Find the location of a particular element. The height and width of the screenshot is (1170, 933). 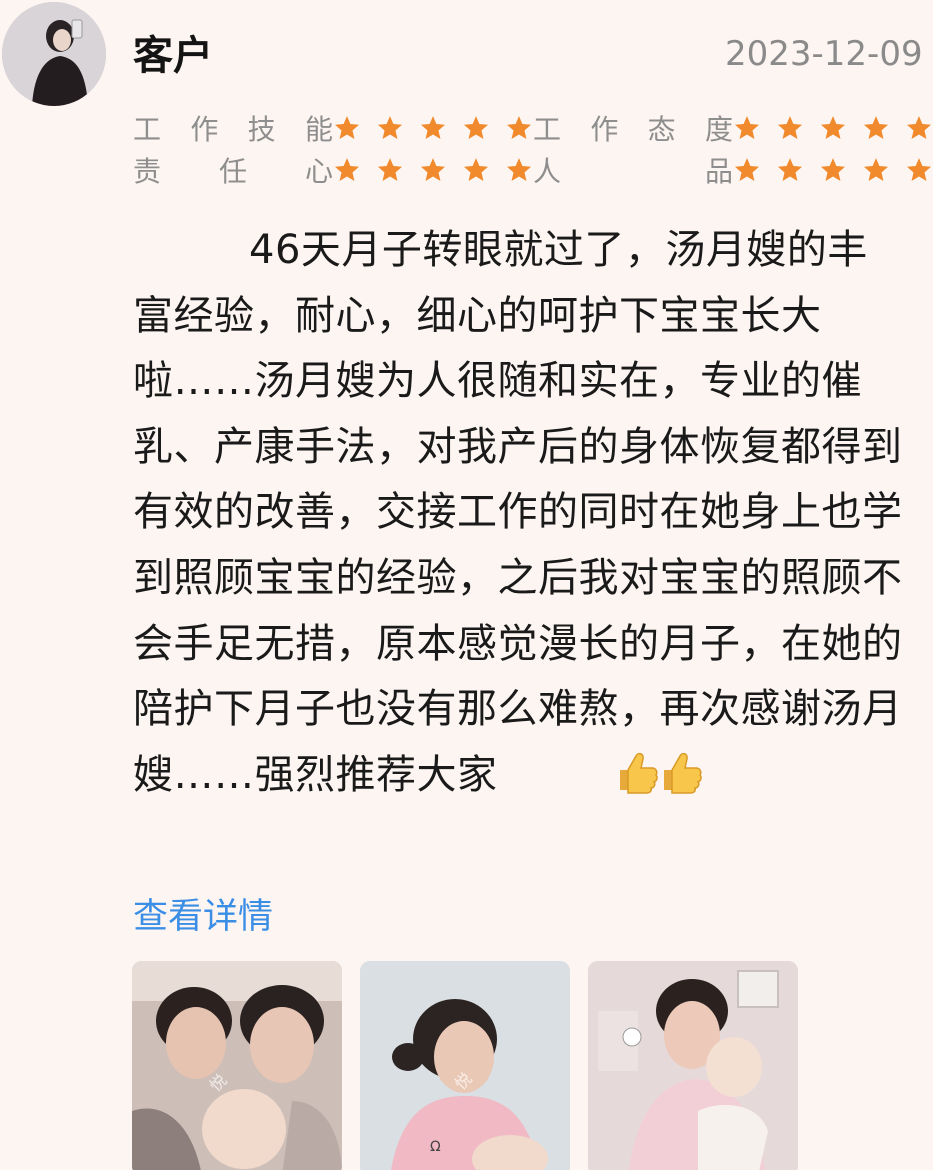

photo-two-women-baby-image: 悦 is located at coordinates (237, 1065).